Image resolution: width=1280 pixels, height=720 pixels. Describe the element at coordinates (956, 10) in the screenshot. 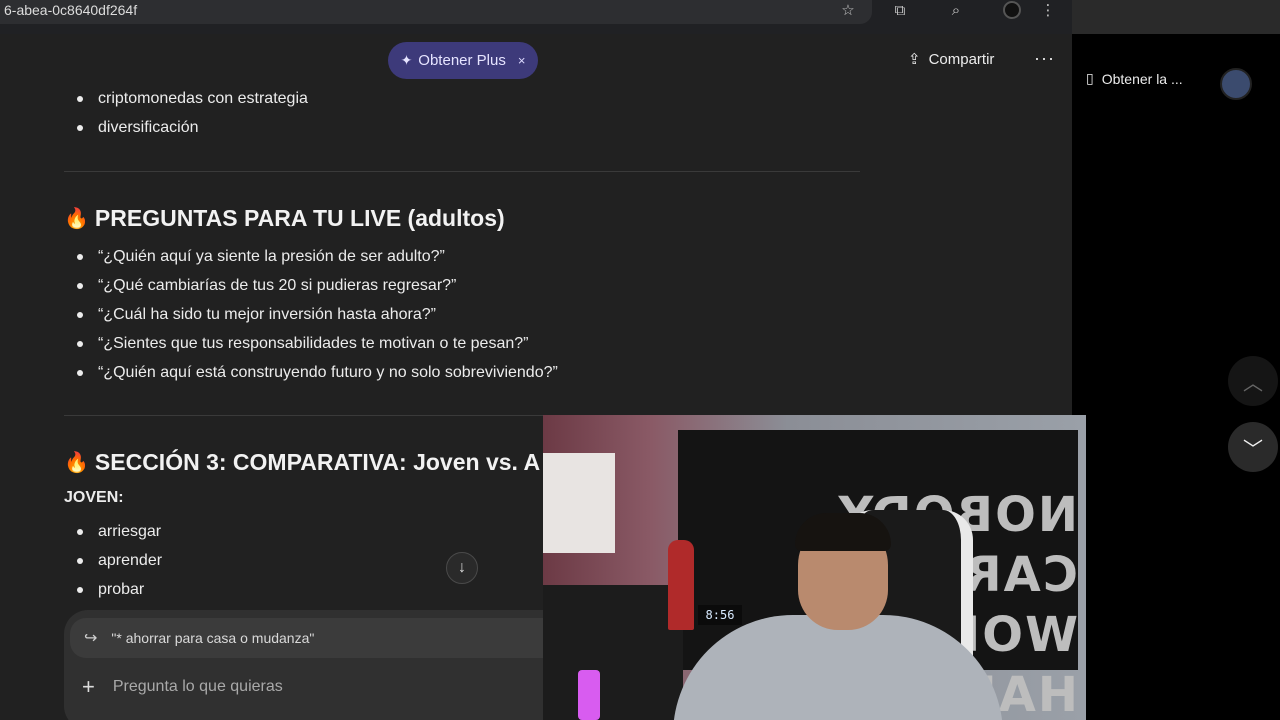

I see `tab-search-icon: ⌕` at that location.